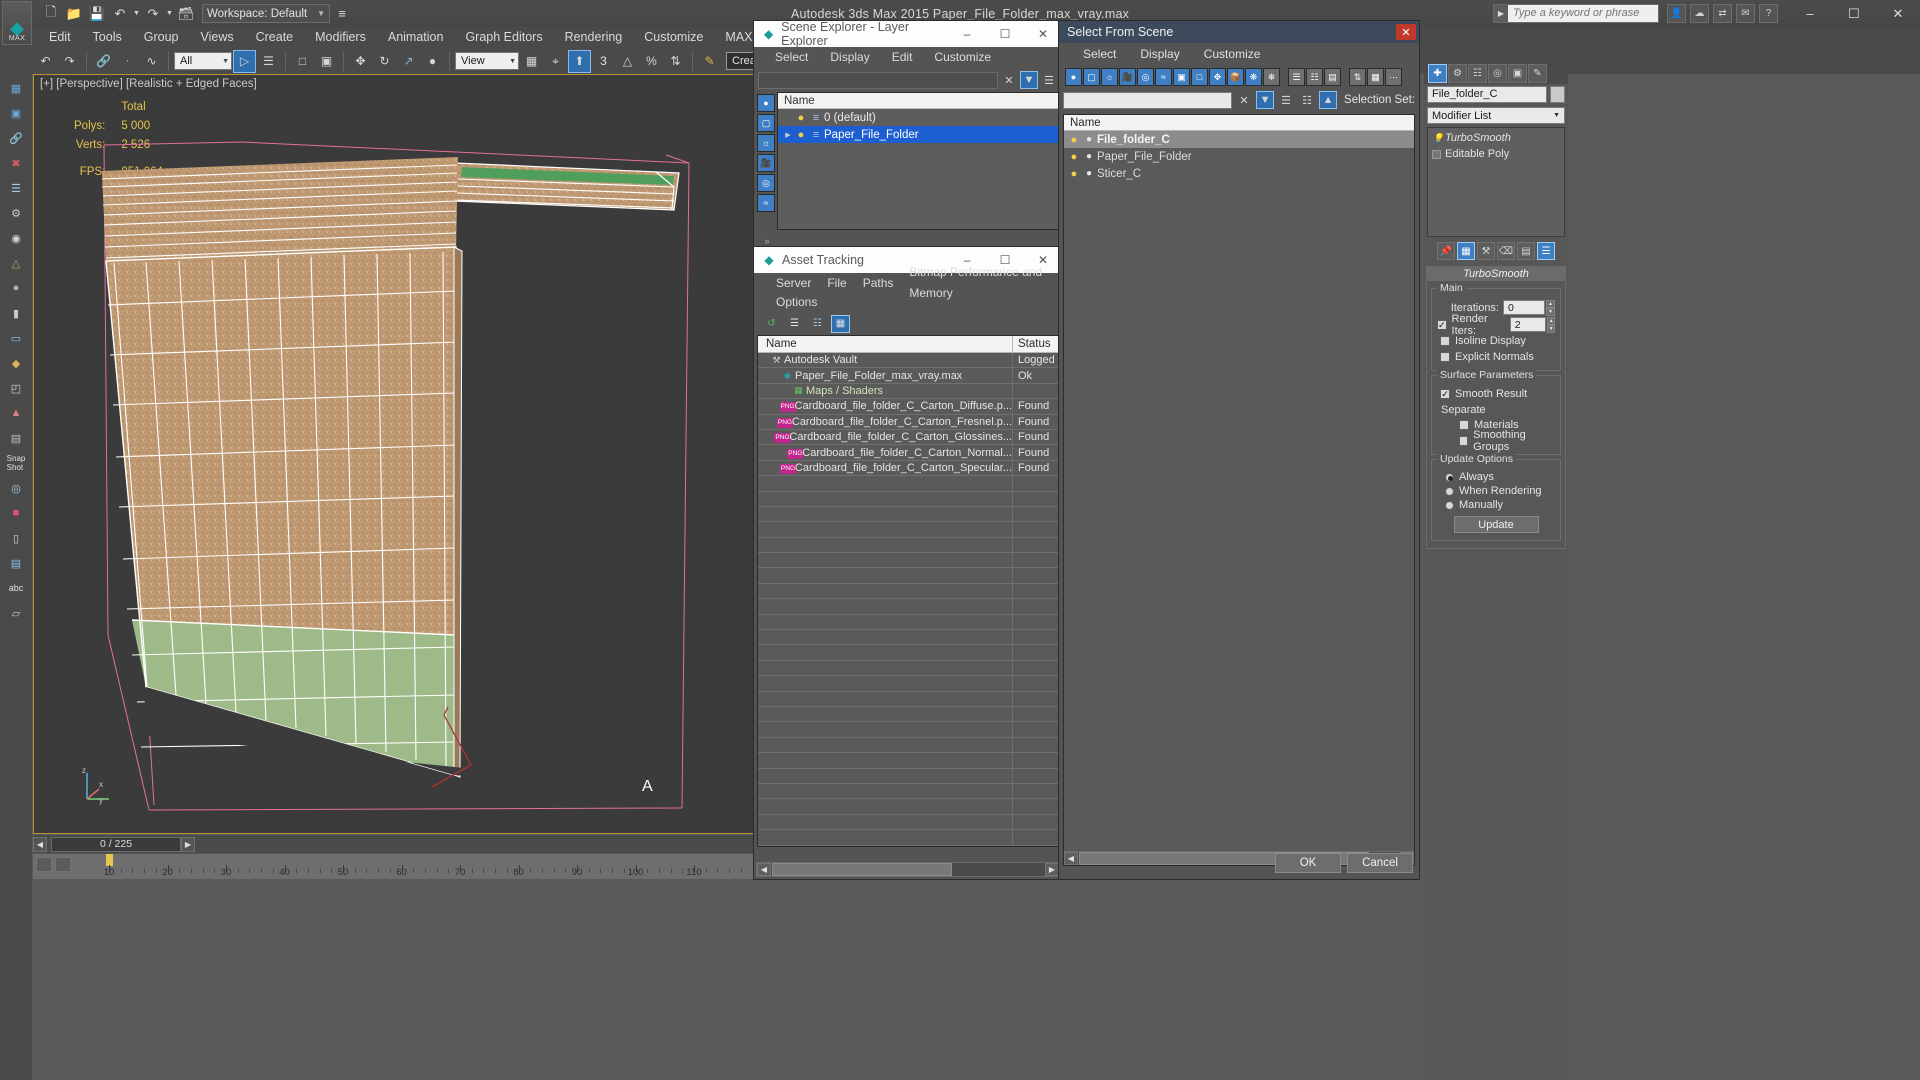 This screenshot has height=1080, width=1920. I want to click on filter-lights-icon: ☼, so click(1109, 77).